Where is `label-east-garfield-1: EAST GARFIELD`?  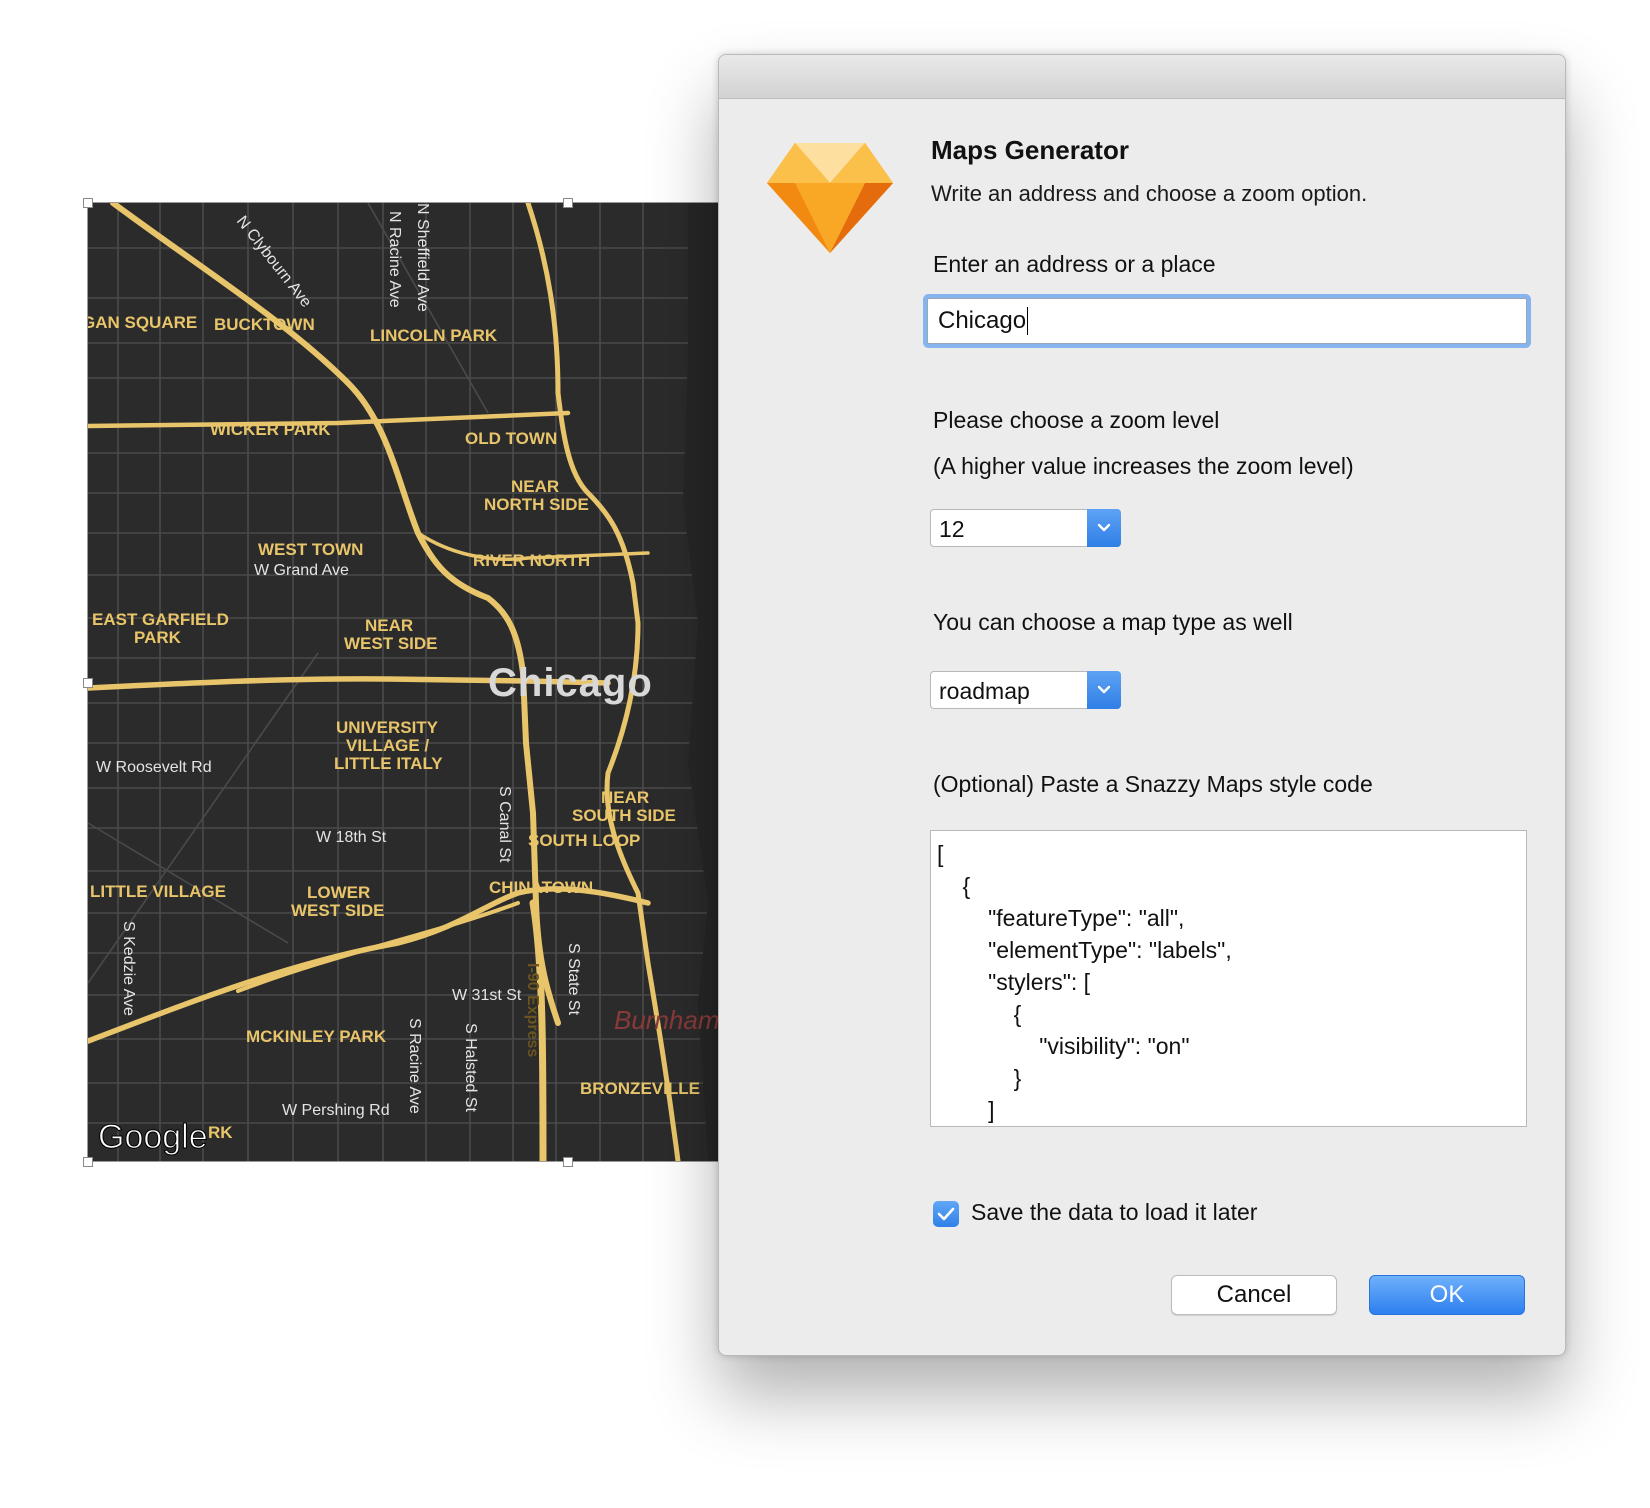
label-east-garfield-1: EAST GARFIELD is located at coordinates (160, 619).